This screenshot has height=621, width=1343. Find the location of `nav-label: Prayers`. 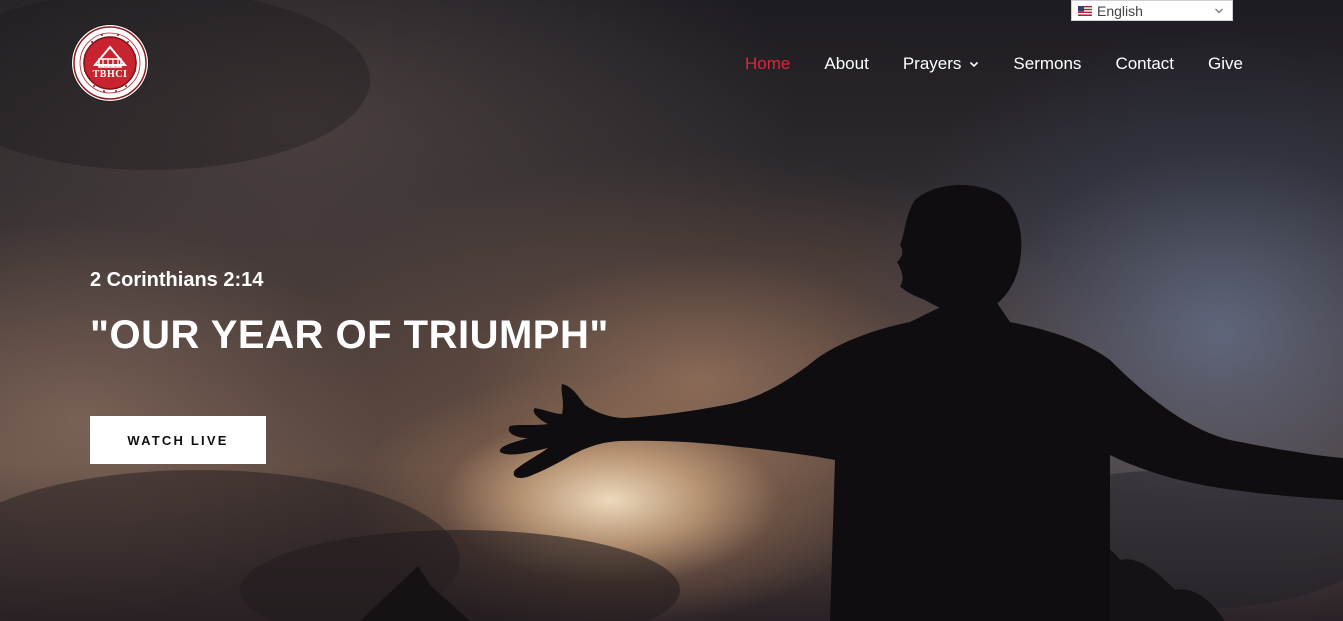

nav-label: Prayers is located at coordinates (932, 63).